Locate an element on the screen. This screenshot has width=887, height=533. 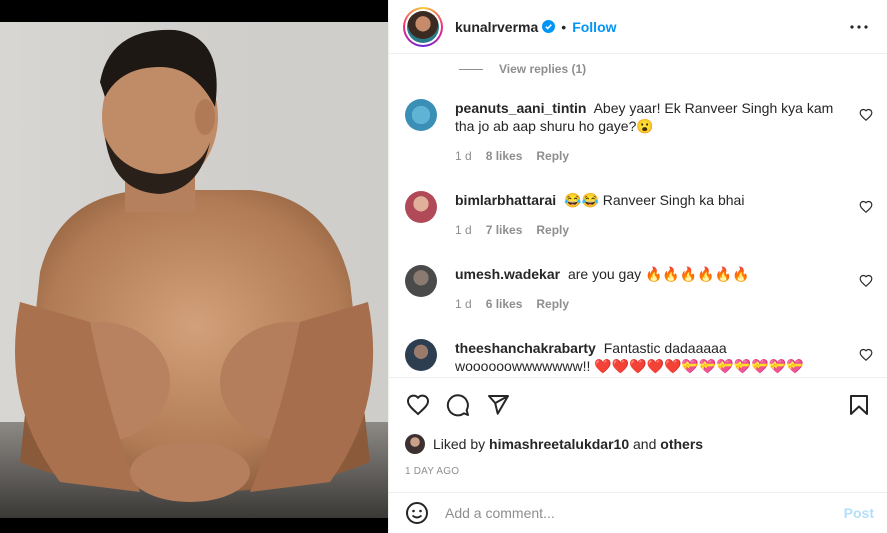
comment-likes-count: 8 likes is located at coordinates (504, 156).